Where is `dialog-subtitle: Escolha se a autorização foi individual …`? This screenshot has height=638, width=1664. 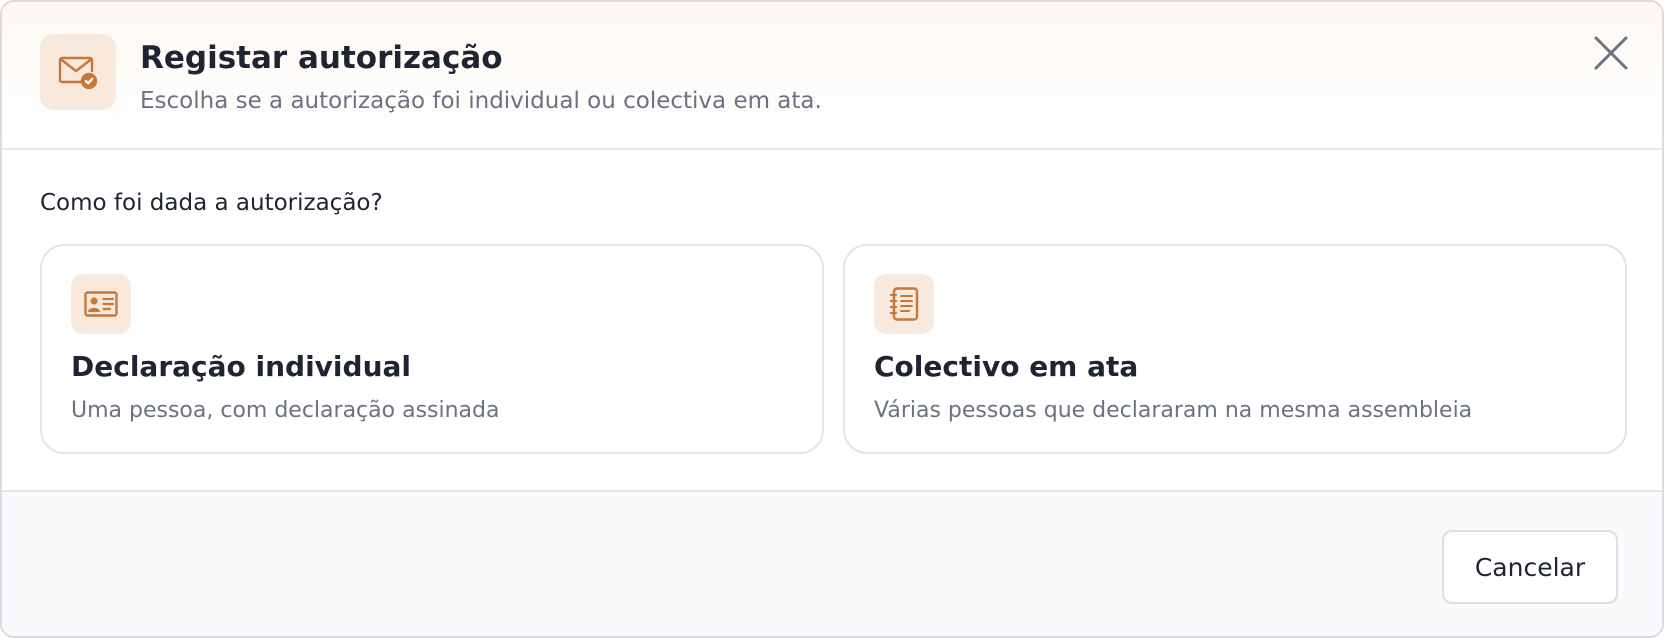 dialog-subtitle: Escolha se a autorização foi individual … is located at coordinates (481, 101).